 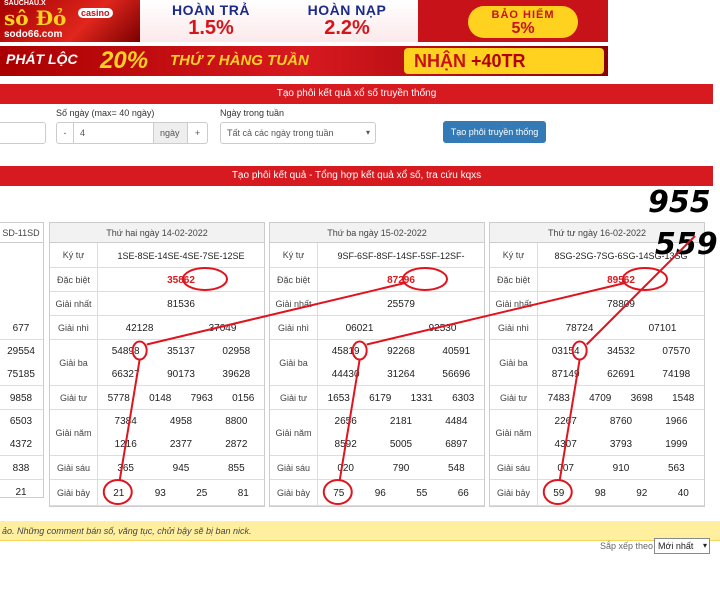 I want to click on sort-select: Mới nhất ▾, so click(x=682, y=546).